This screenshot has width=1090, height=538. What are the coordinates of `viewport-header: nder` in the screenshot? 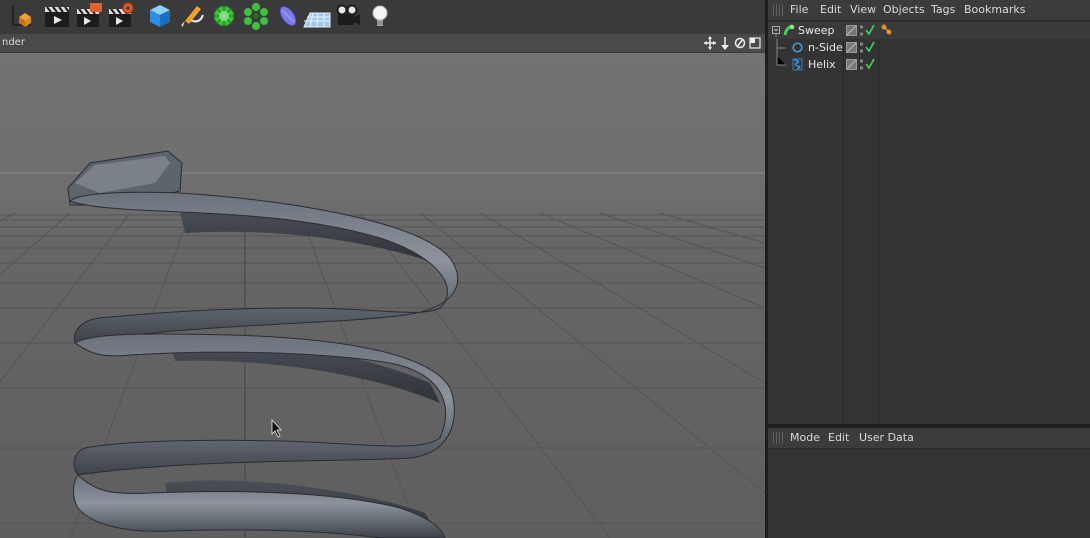 It's located at (382, 43).